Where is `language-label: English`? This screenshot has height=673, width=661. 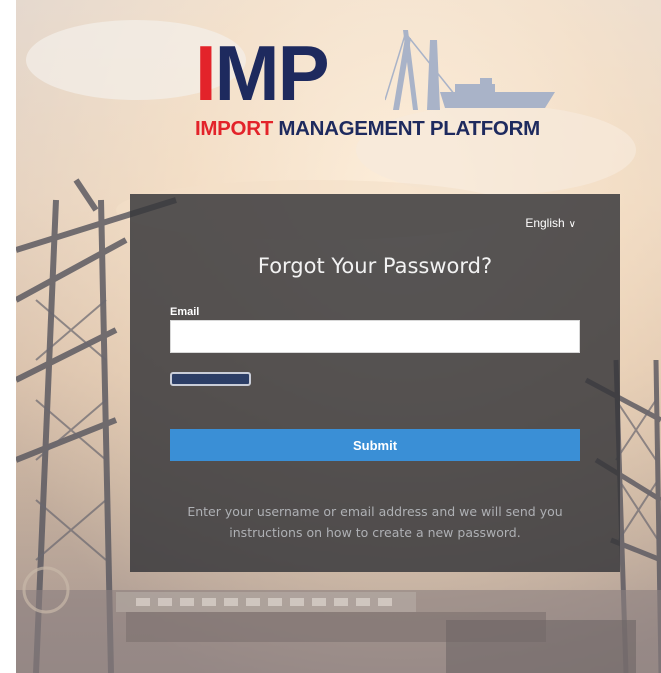 language-label: English is located at coordinates (545, 223).